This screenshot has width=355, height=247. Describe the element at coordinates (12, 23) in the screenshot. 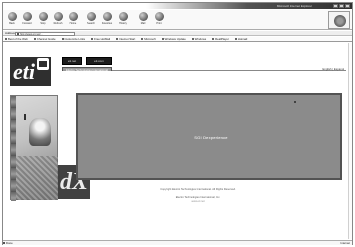

I see `back-label: Back` at that location.